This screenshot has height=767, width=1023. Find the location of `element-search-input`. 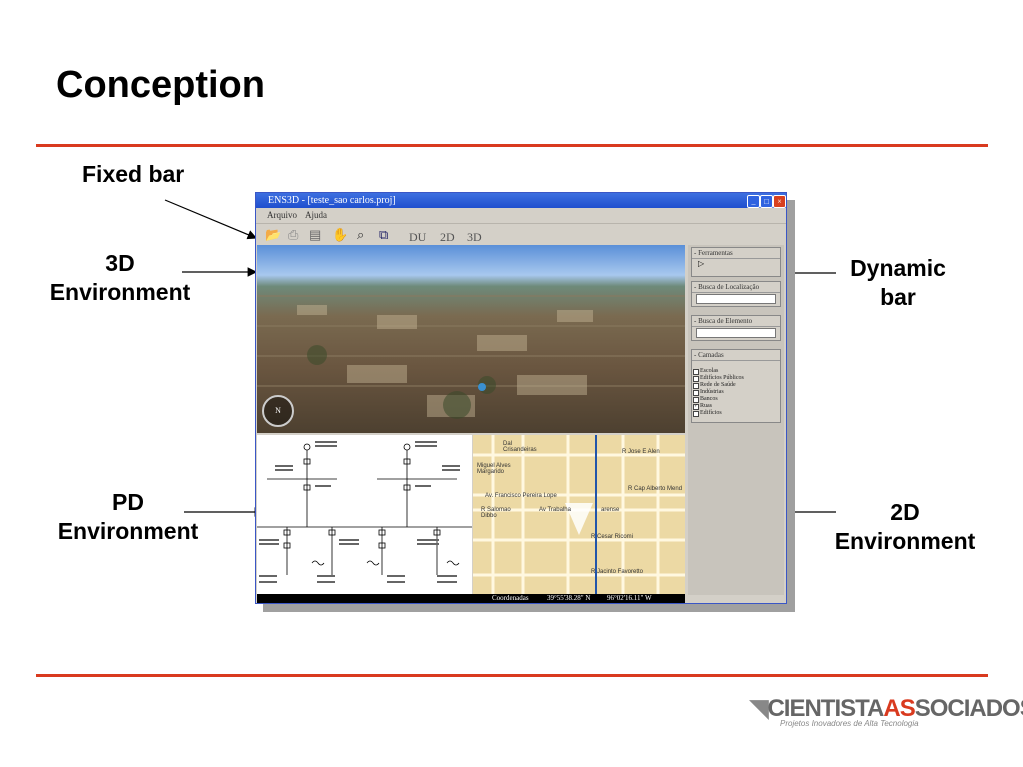

element-search-input is located at coordinates (736, 333).